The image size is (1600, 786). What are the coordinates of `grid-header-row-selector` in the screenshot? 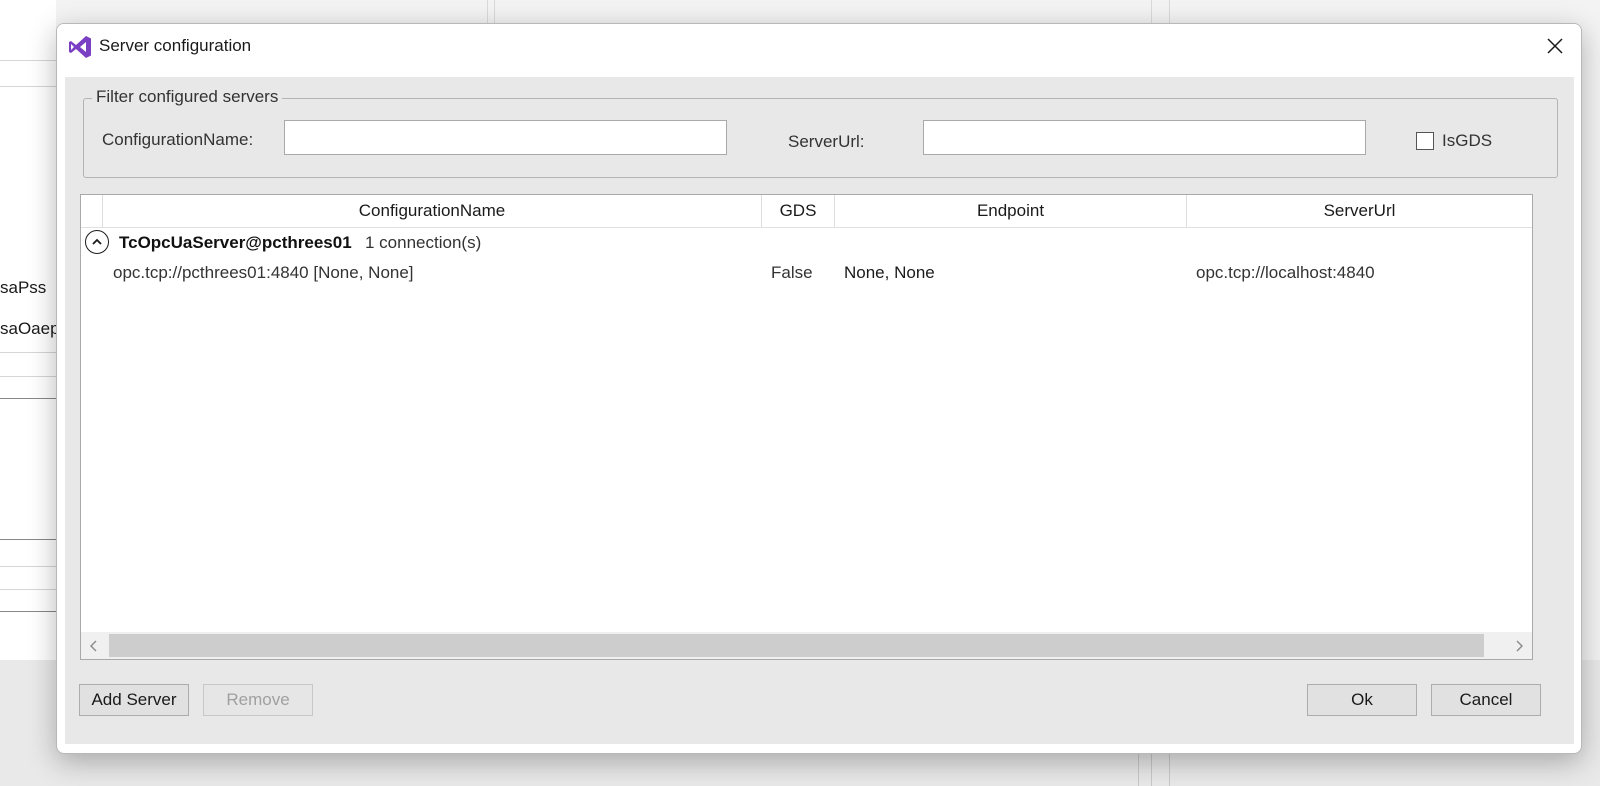 It's located at (92, 211).